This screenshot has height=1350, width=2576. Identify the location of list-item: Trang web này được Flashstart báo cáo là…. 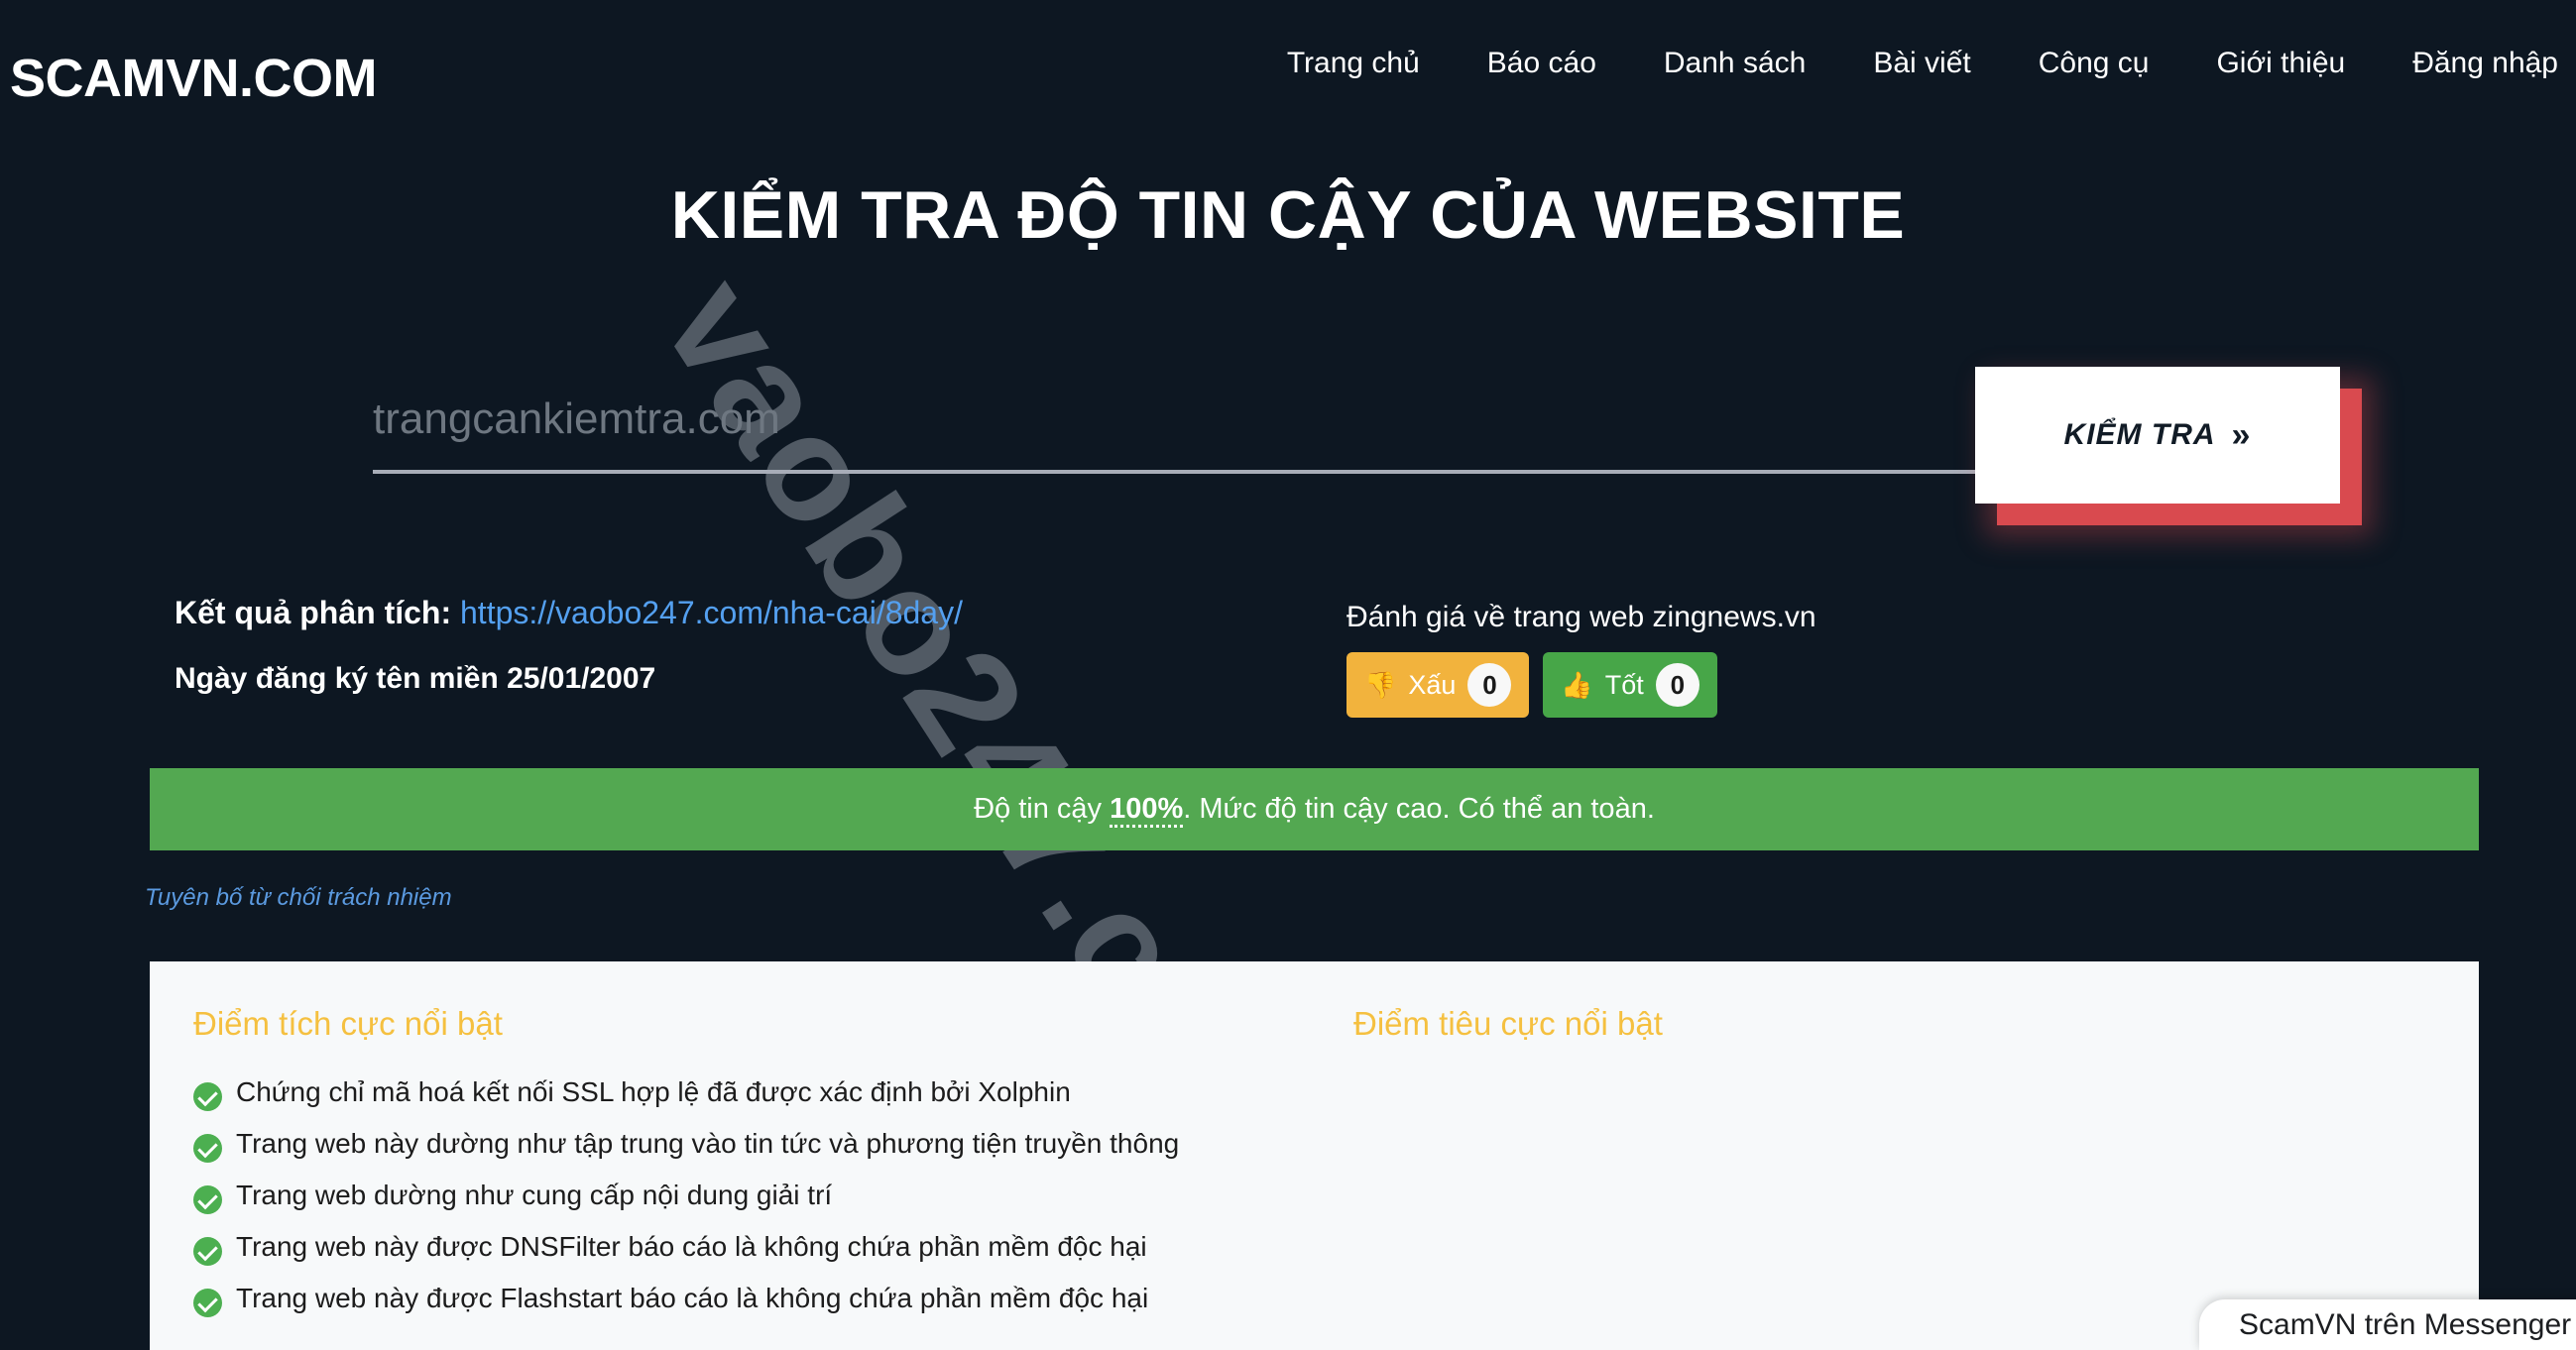
(752, 1300).